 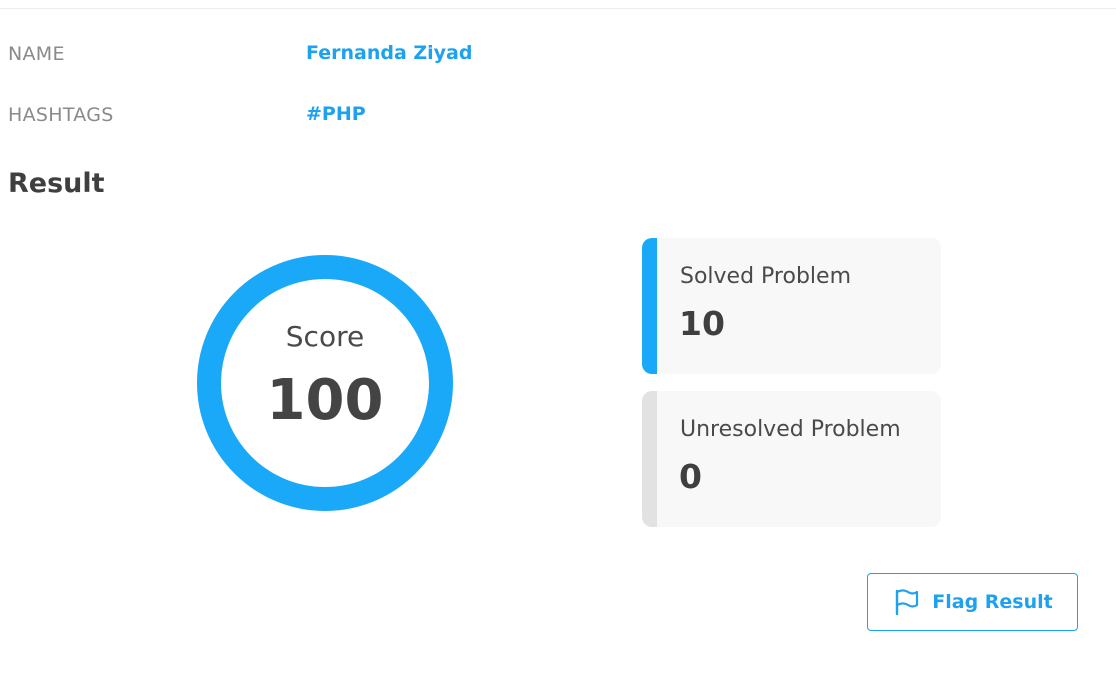 I want to click on solved-problem-card: Solved Problem 10, so click(x=791, y=306).